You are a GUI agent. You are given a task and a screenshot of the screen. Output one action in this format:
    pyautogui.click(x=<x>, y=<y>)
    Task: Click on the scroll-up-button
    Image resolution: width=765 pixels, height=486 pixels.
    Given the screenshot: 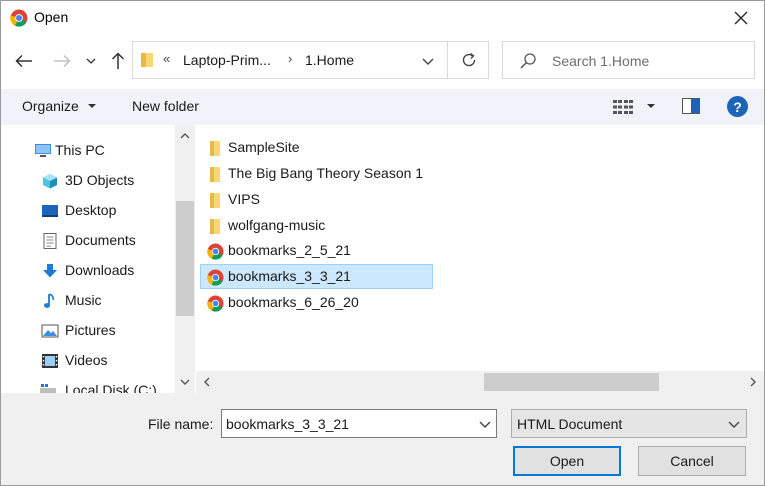 What is the action you would take?
    pyautogui.click(x=185, y=136)
    